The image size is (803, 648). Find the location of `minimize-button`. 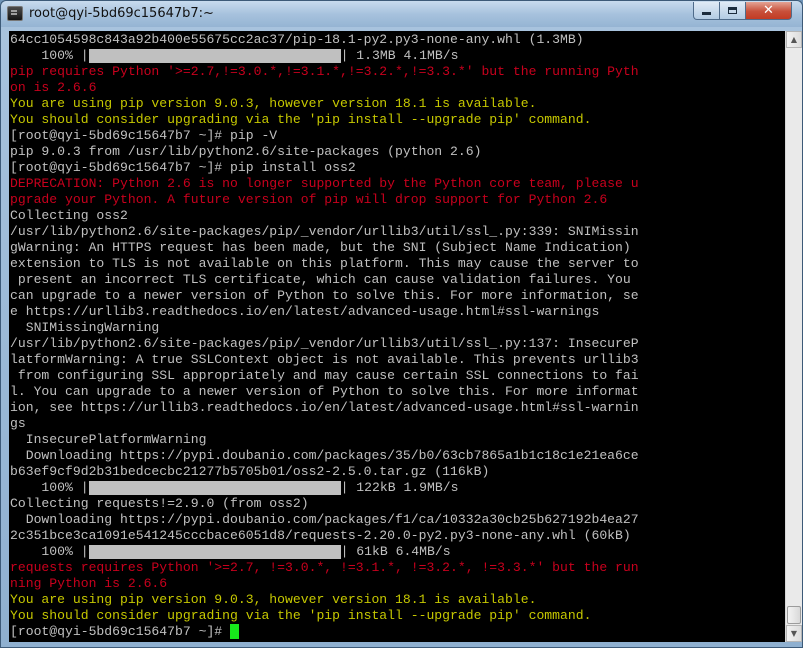

minimize-button is located at coordinates (706, 11).